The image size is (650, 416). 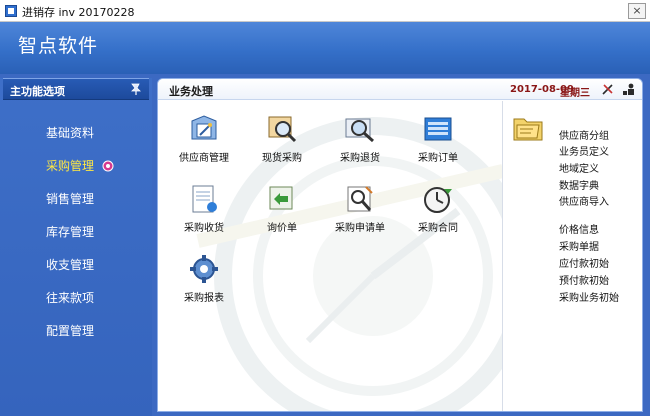 I want to click on sidebar-item-basic-data: 基础资料, so click(x=70, y=132).